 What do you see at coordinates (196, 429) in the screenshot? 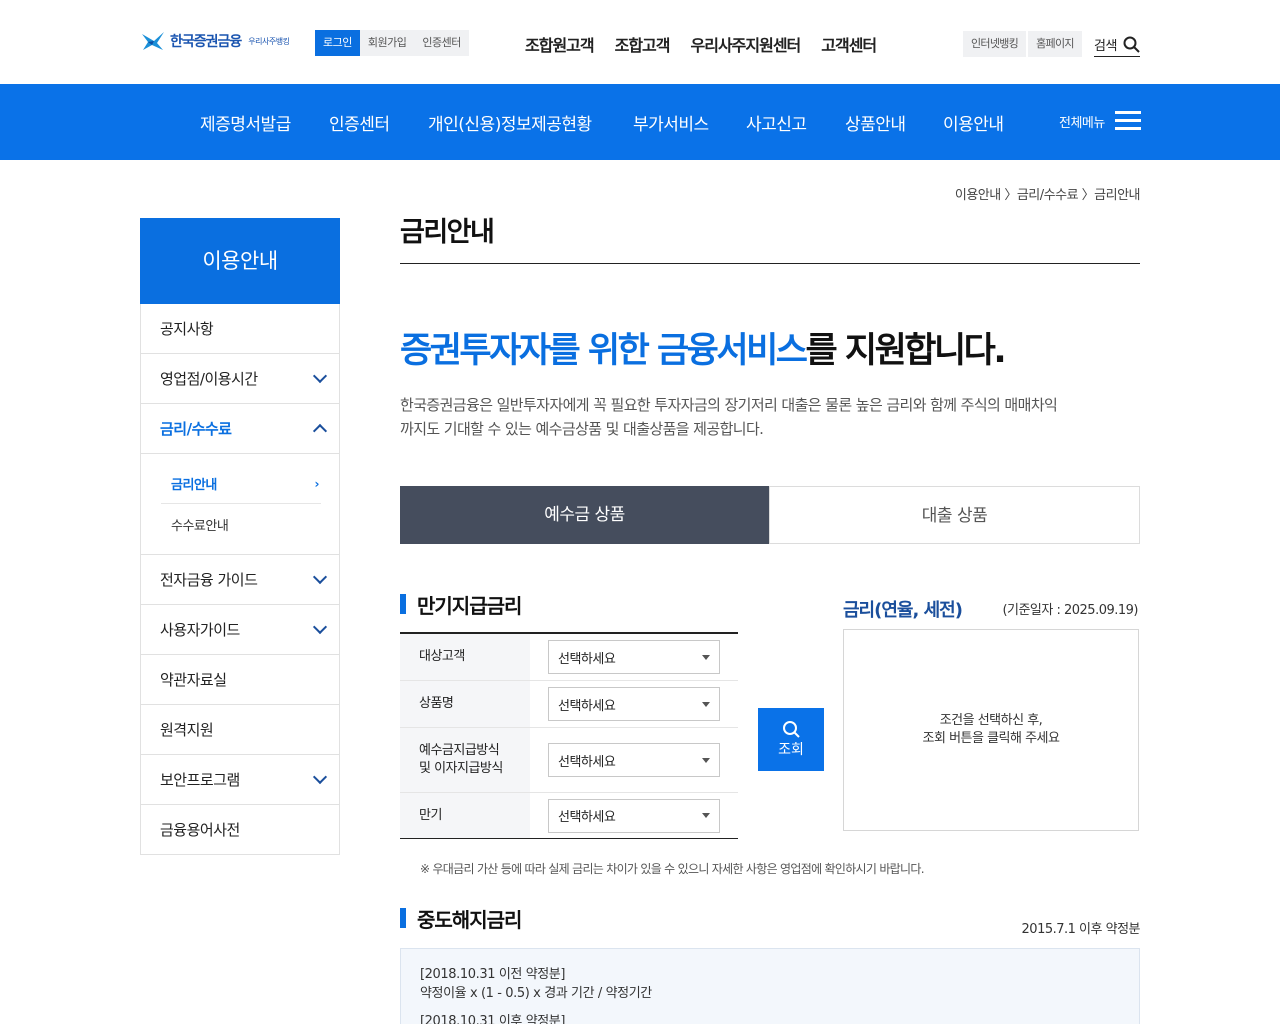
I see `sidebar-item-label: 금리/수수료` at bounding box center [196, 429].